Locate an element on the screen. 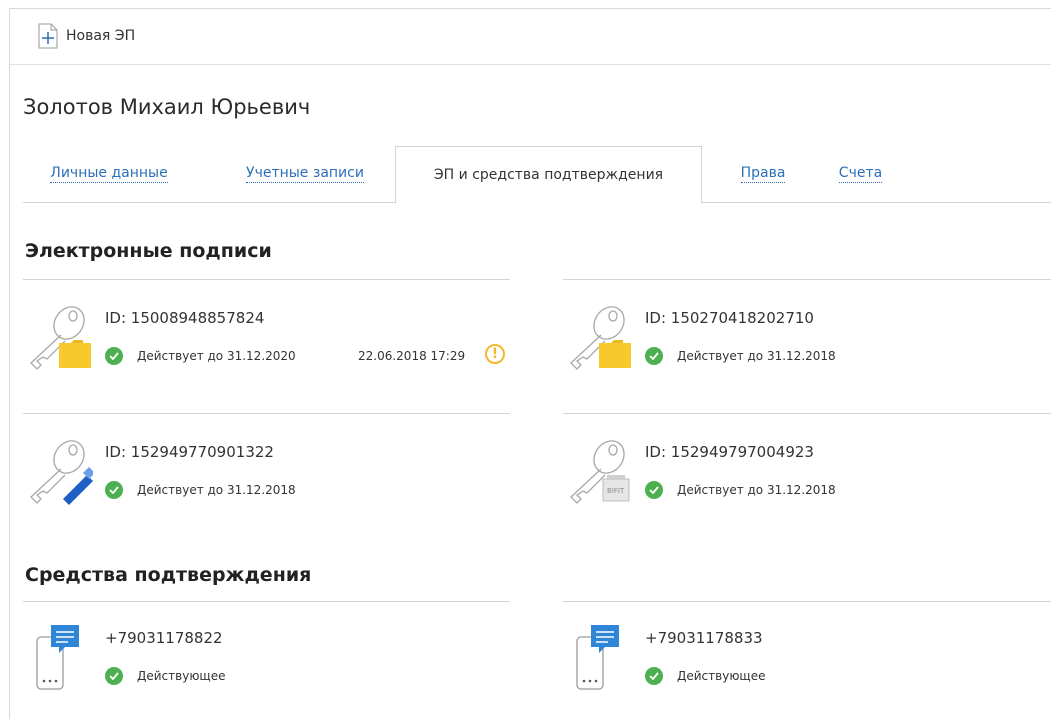 The image size is (1051, 719). phone-number: +79031178822 is located at coordinates (164, 638).